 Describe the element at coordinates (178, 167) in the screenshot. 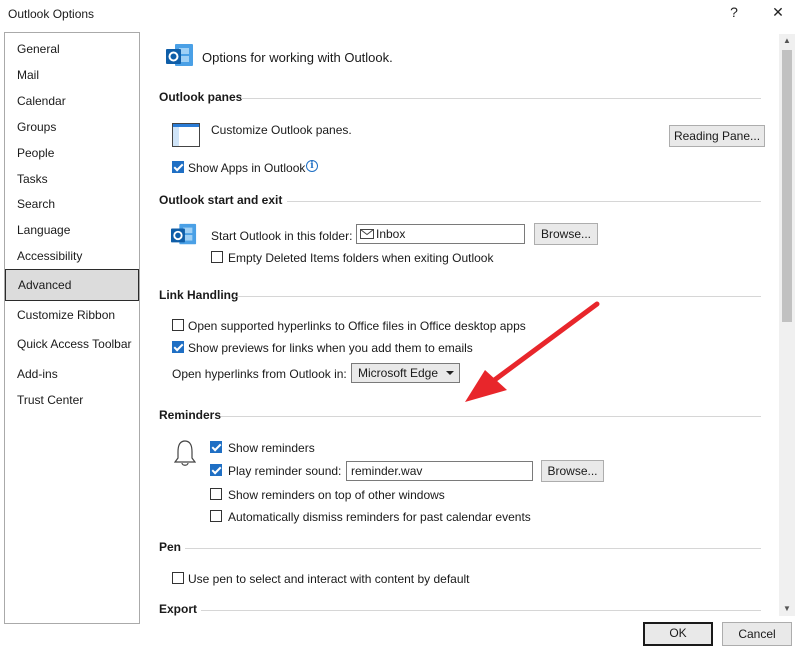

I see `show-apps-checkbox` at that location.